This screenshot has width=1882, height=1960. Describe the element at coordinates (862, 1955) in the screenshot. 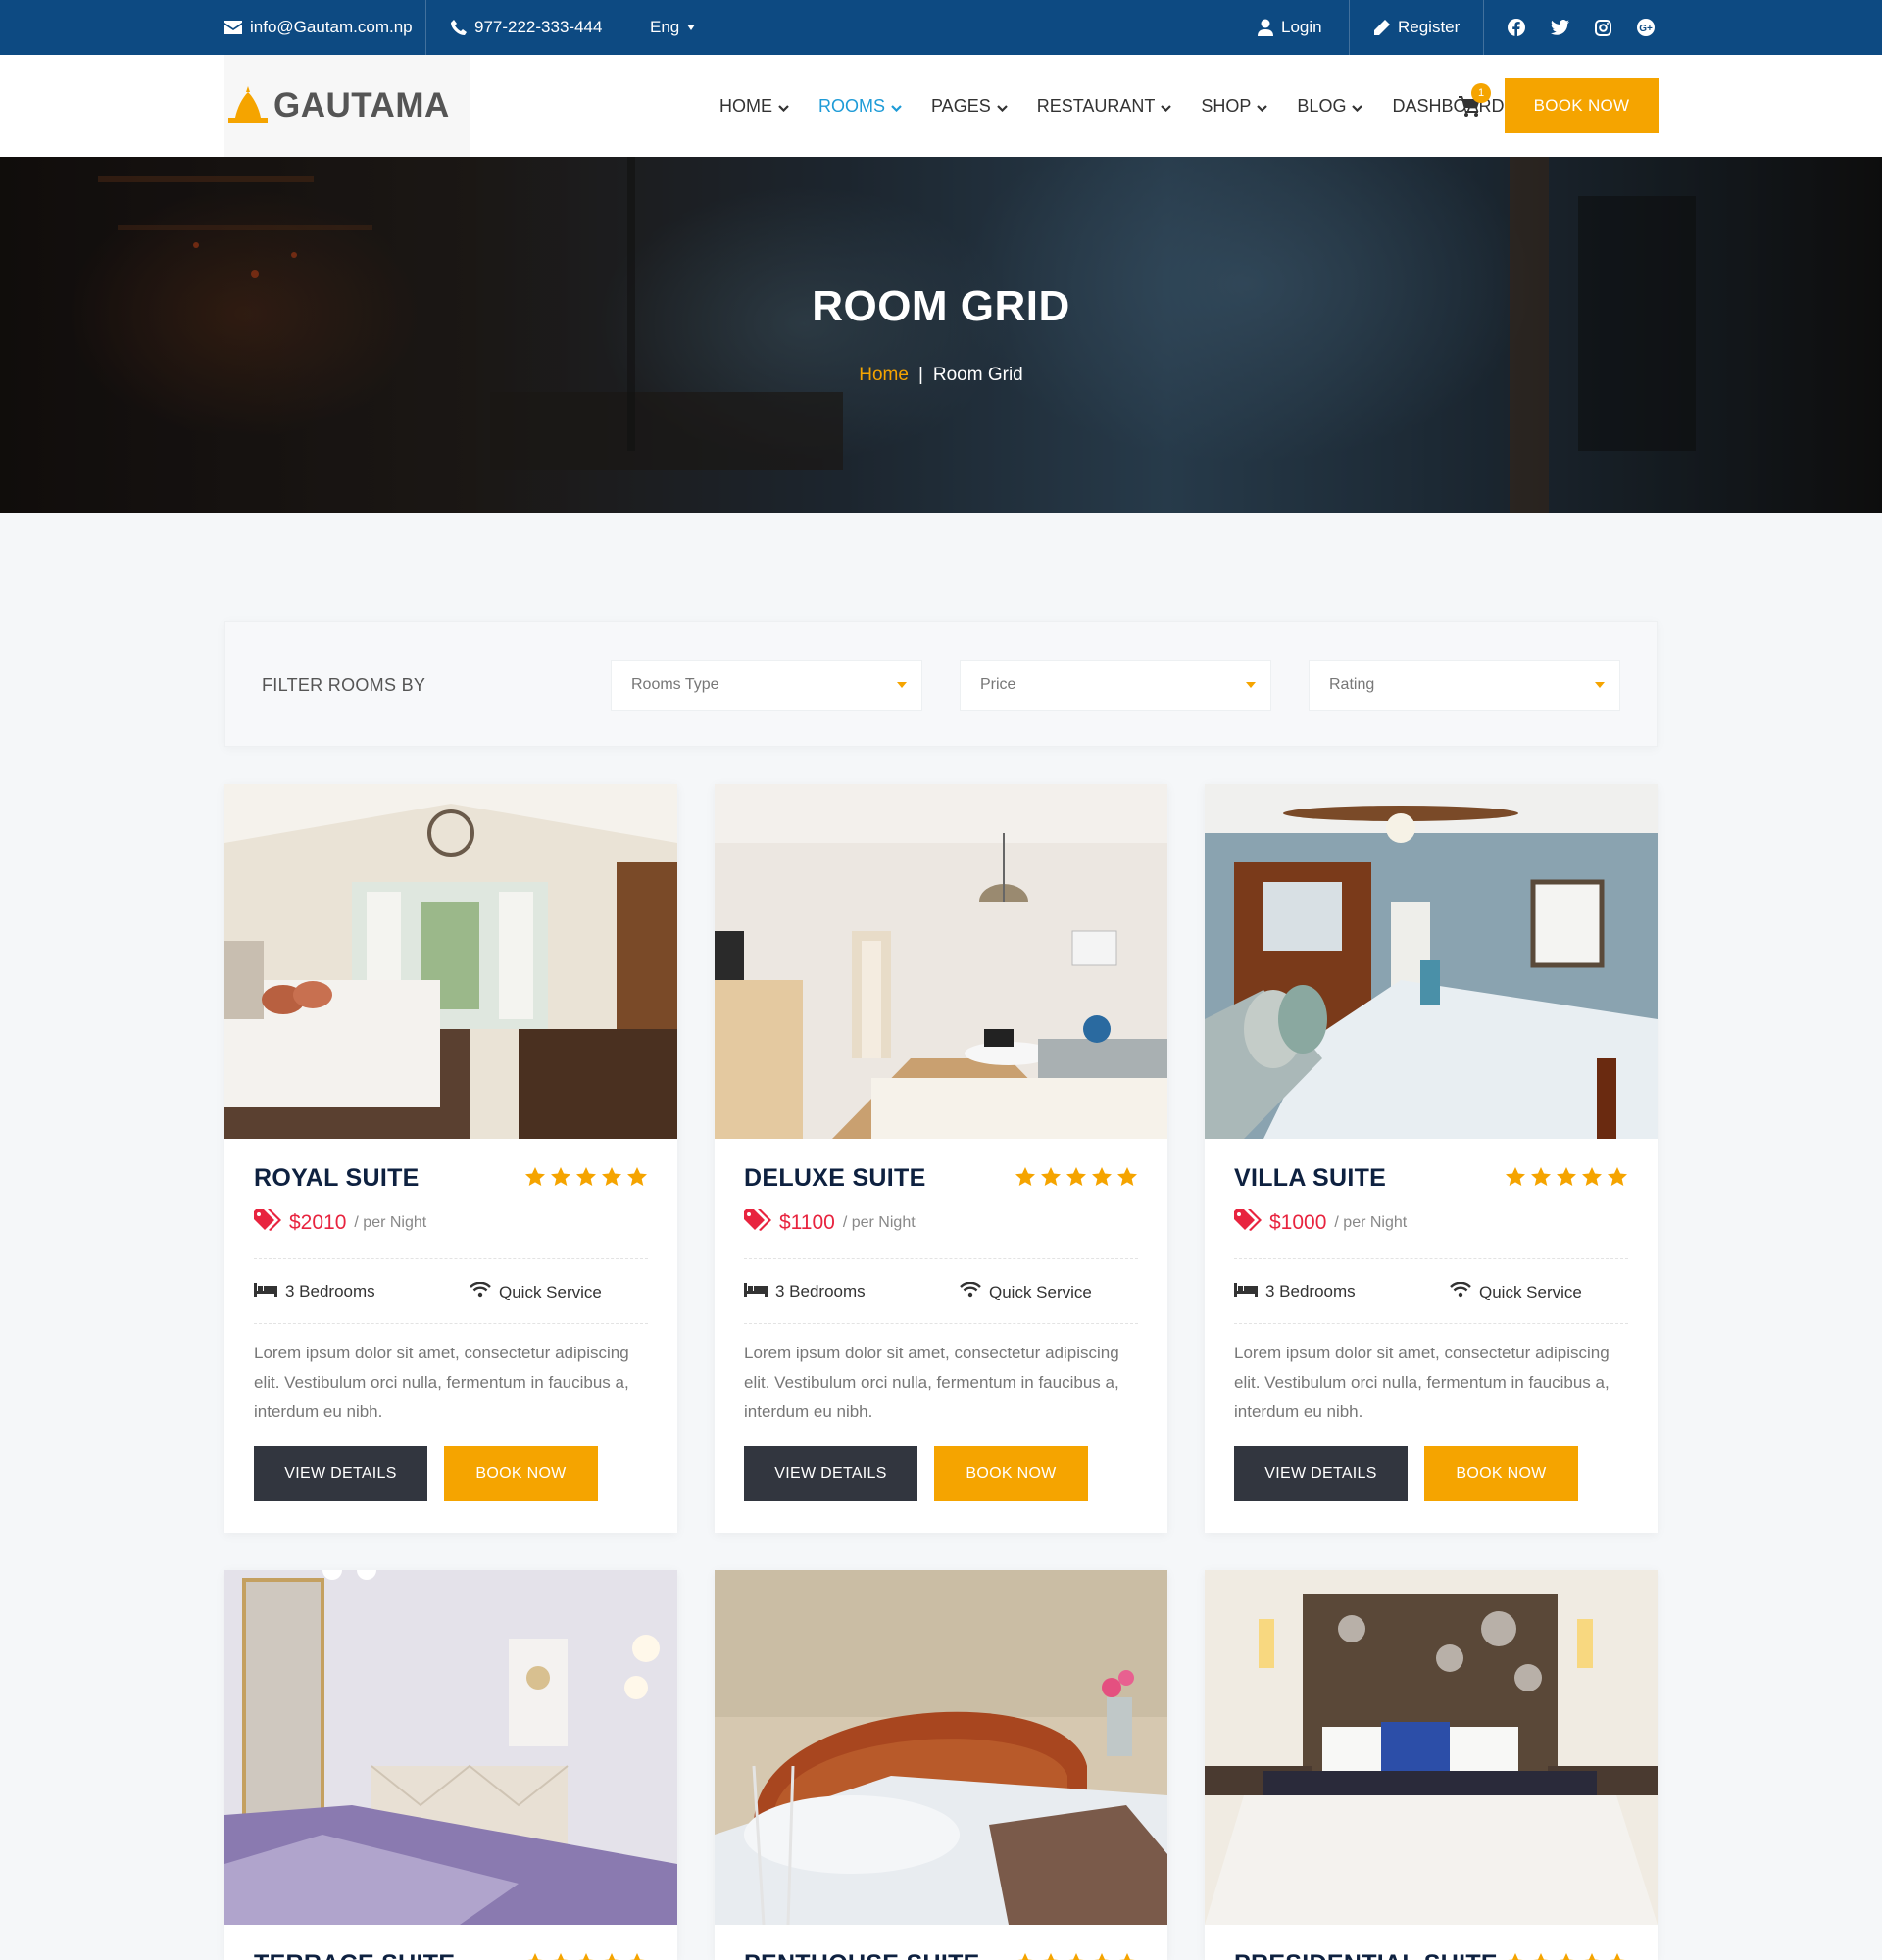

I see `room-name: PENTHOUSE SUITE` at that location.